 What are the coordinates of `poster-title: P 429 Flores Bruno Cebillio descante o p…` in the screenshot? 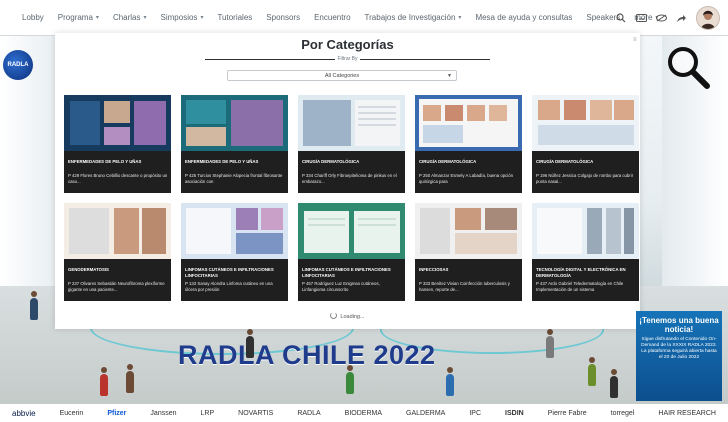 It's located at (118, 178).